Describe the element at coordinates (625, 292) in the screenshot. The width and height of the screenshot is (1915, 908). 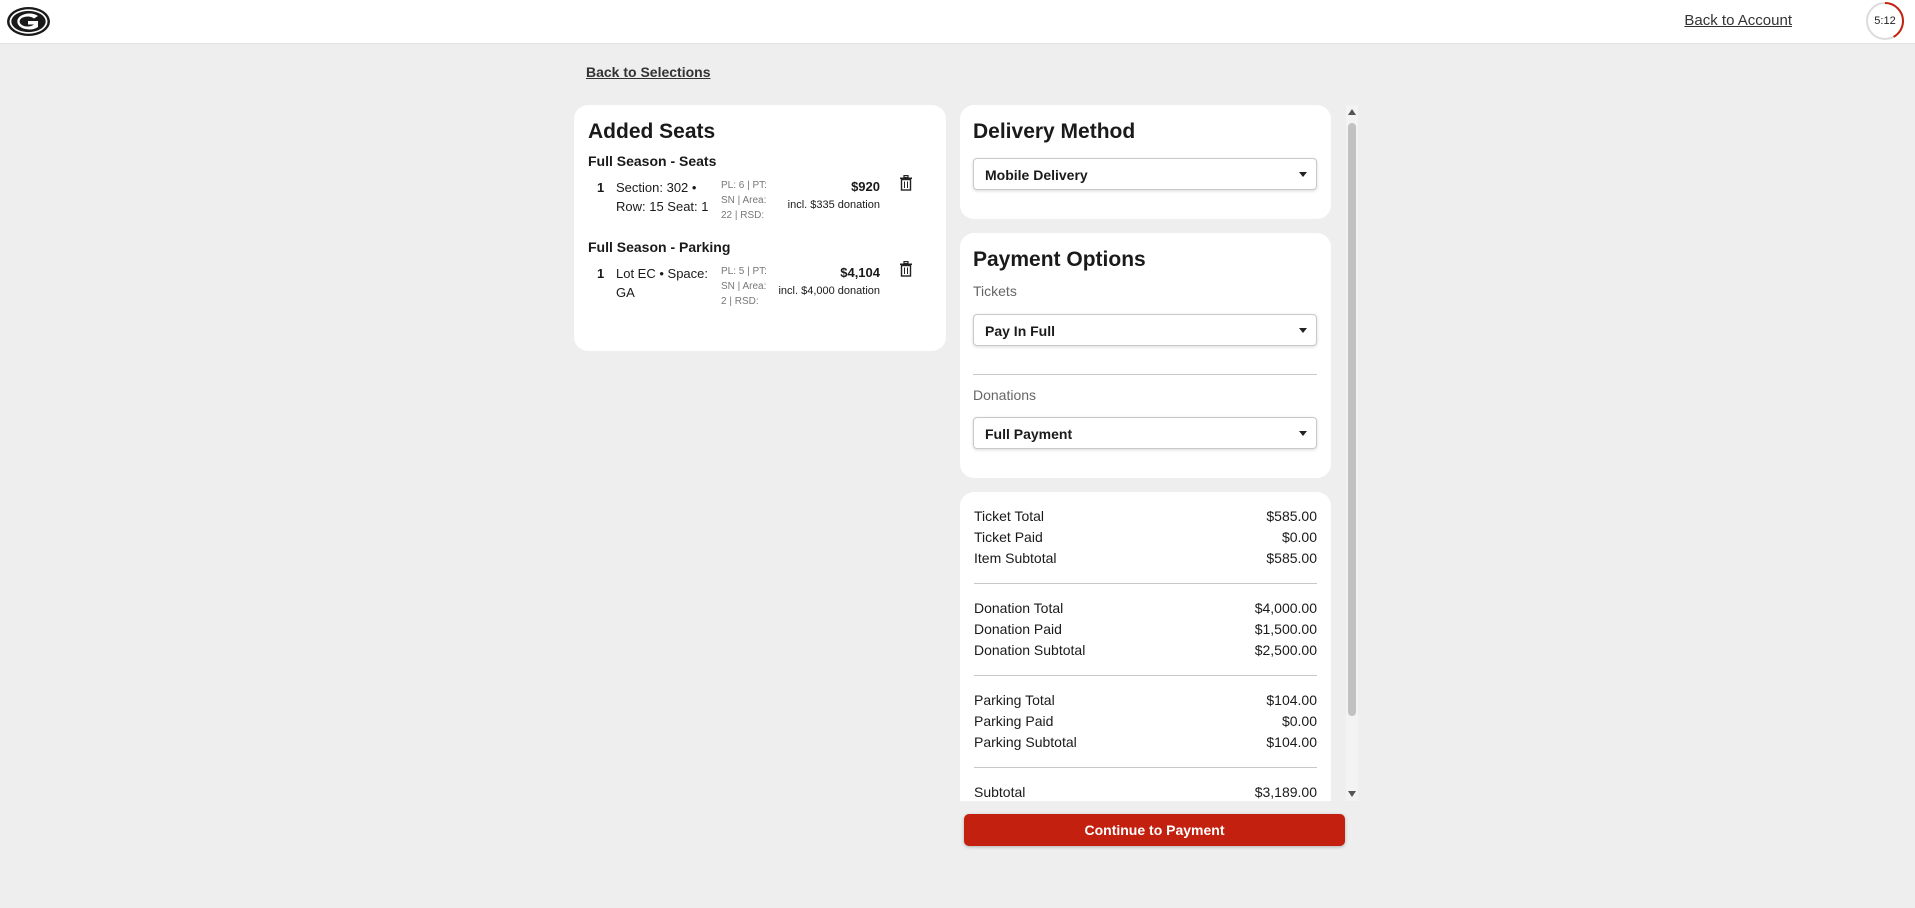
I see `parking-description-line: GA` at that location.